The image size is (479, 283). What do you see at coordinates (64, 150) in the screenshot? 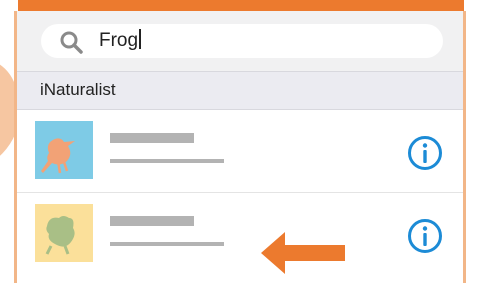
I see `bird-icon` at bounding box center [64, 150].